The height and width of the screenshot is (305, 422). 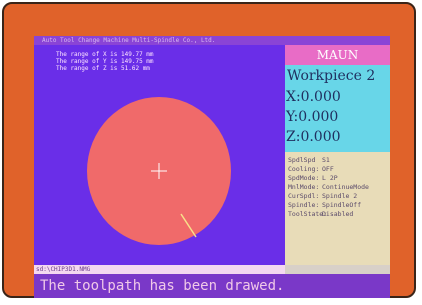 I want to click on range-z-text: The range of Z is 51.62 mm, so click(x=103, y=68).